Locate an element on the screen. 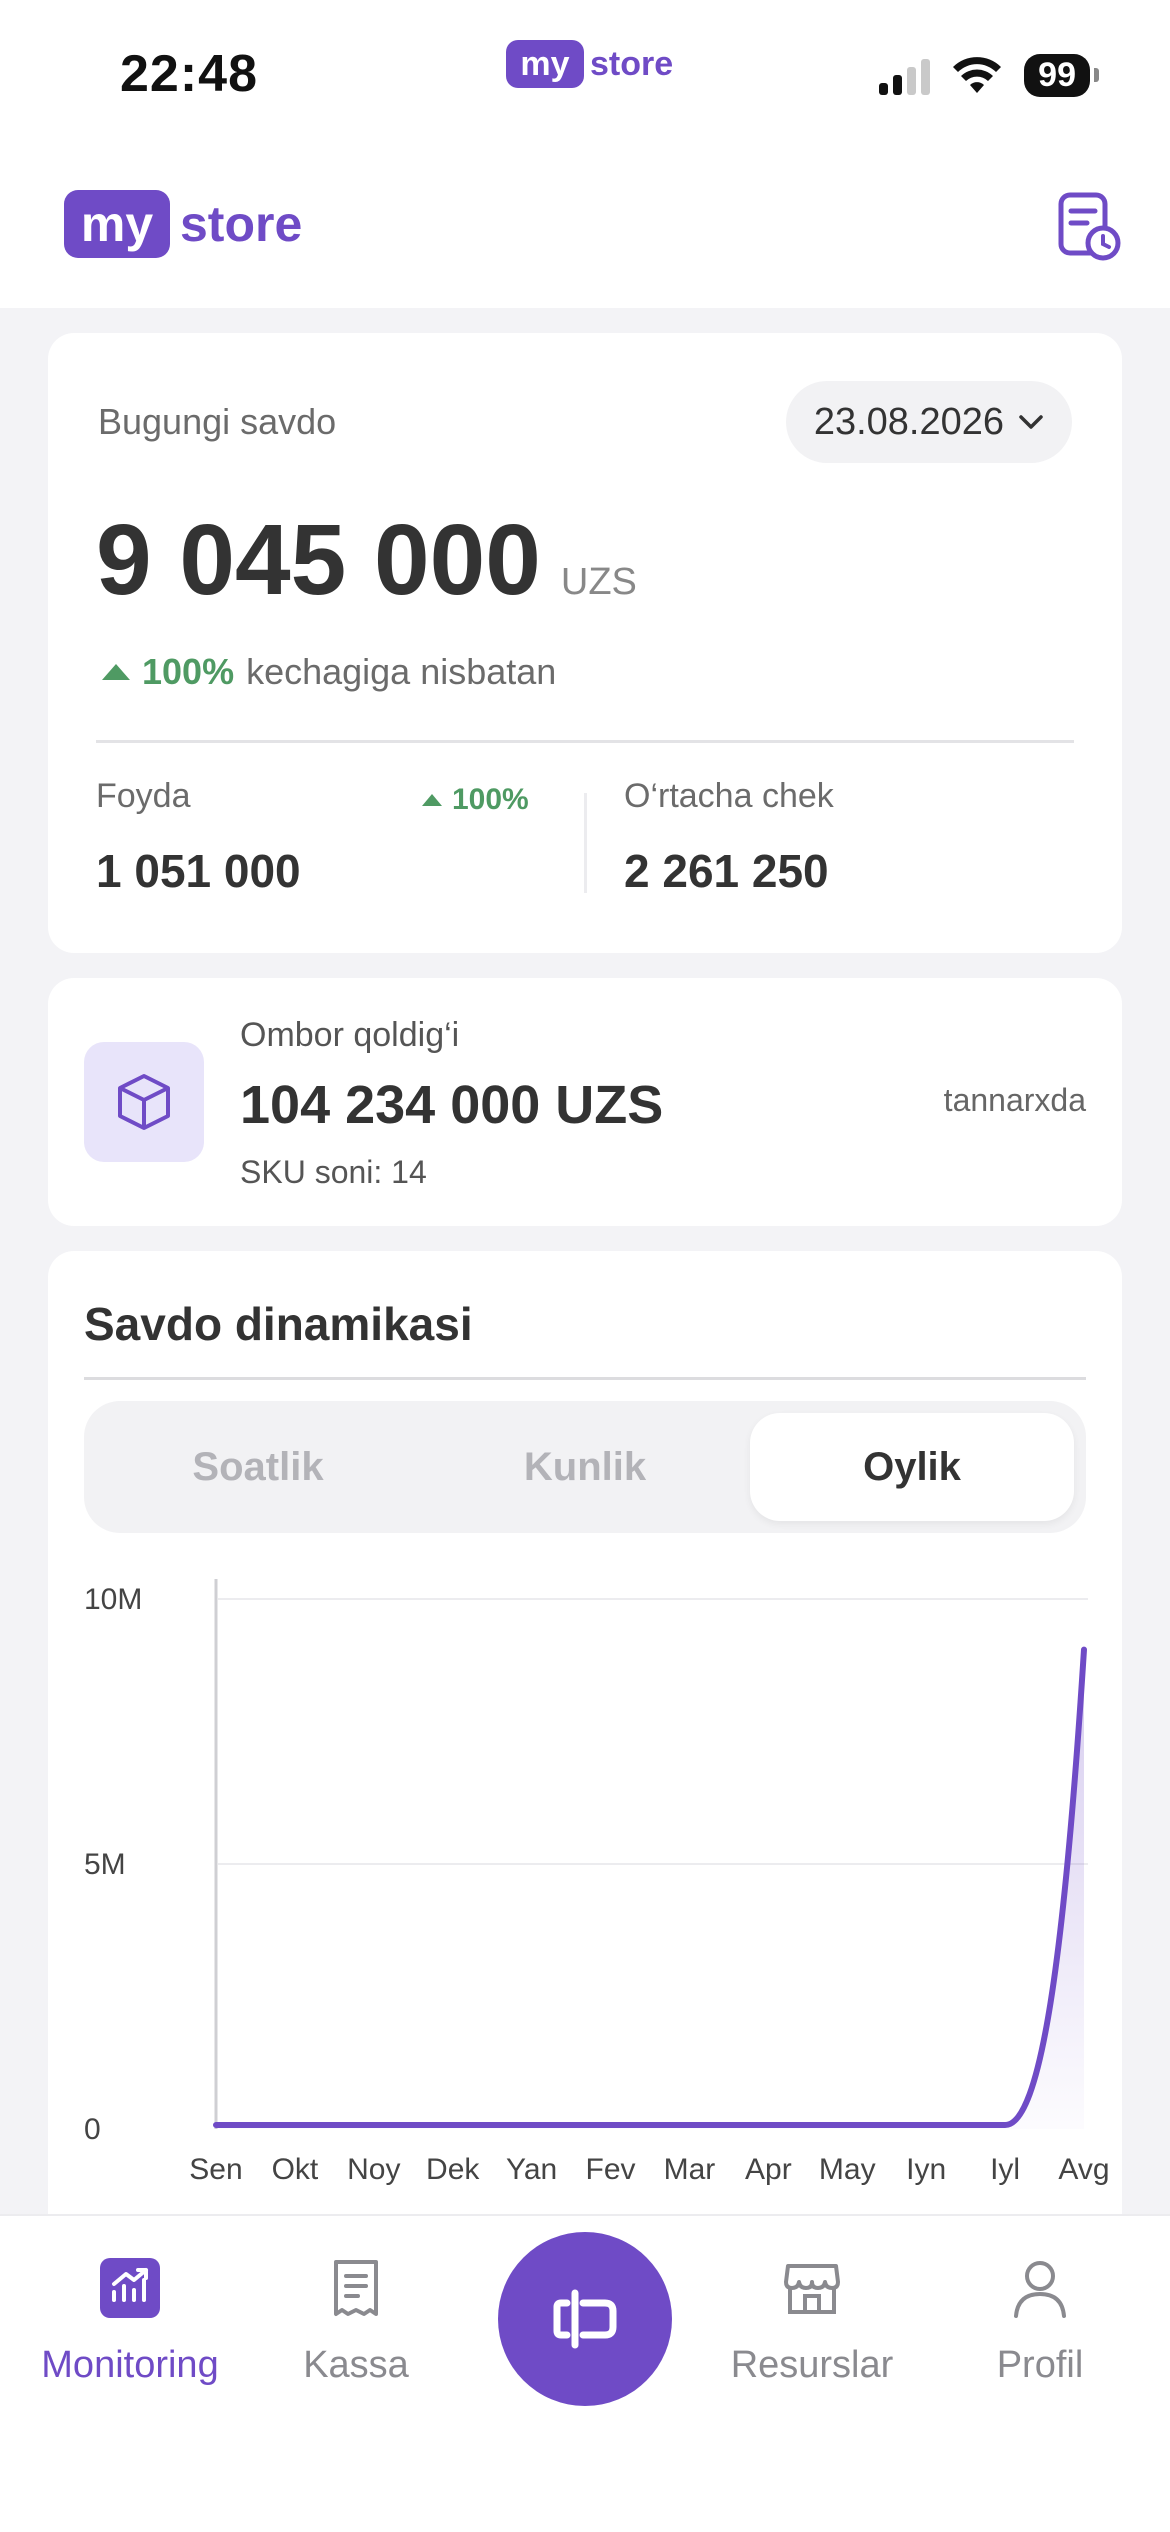 This screenshot has height=2532, width=1170. average-check-label: O‘rtacha chek is located at coordinates (729, 796).